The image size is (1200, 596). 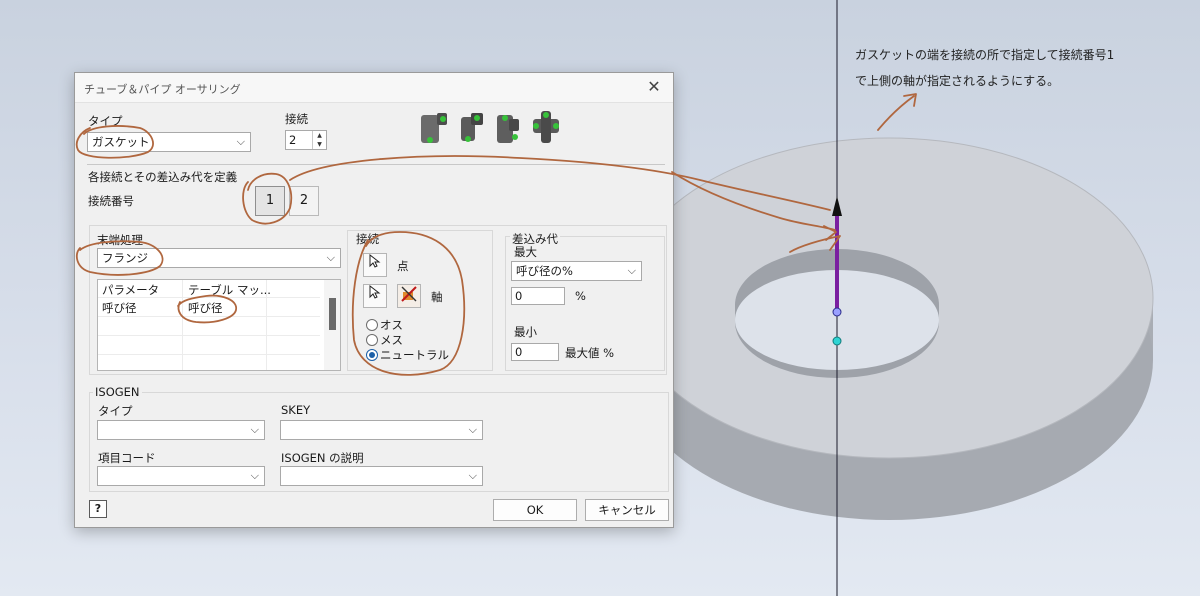 I want to click on max-value-input: 0, so click(x=538, y=296).